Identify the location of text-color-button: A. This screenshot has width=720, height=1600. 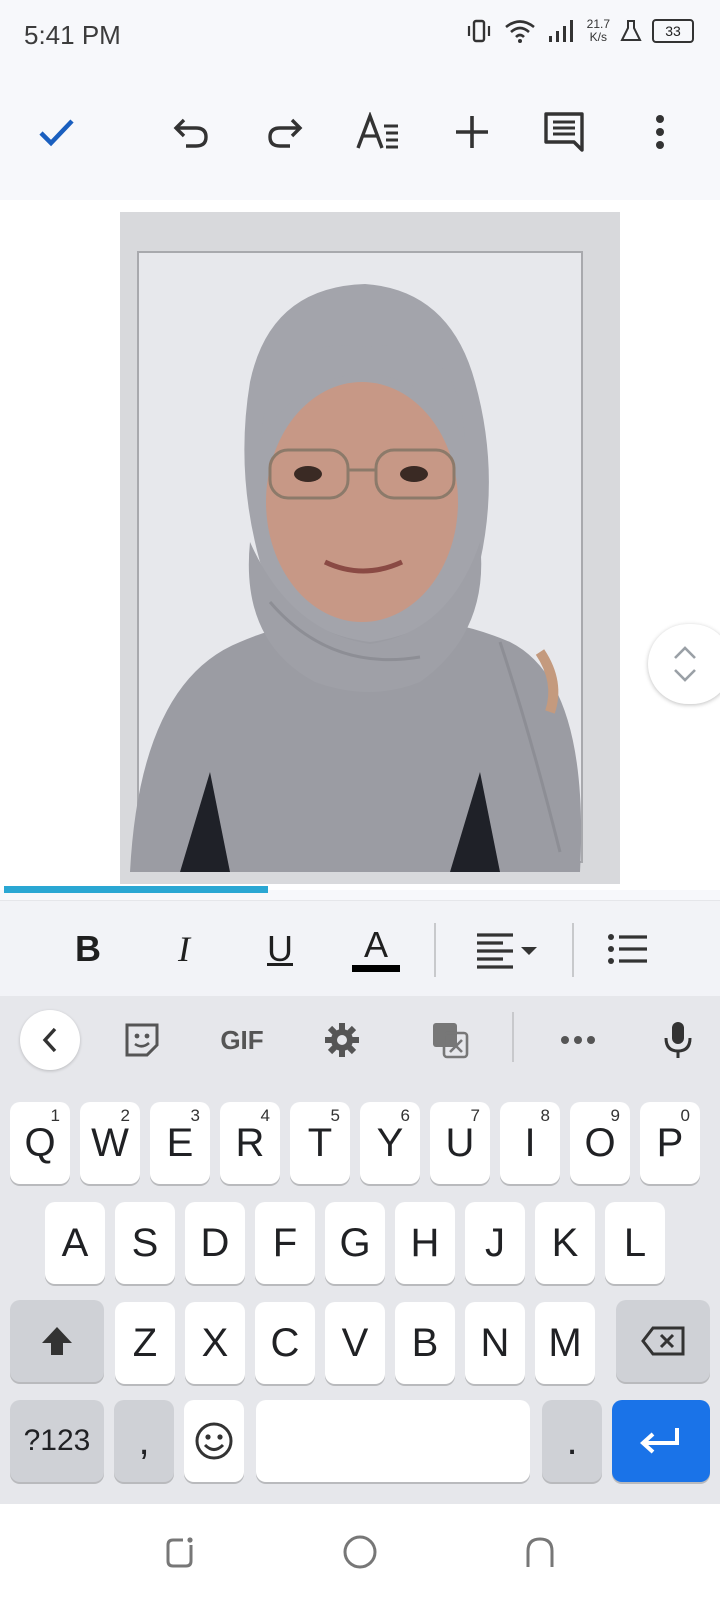
(376, 949).